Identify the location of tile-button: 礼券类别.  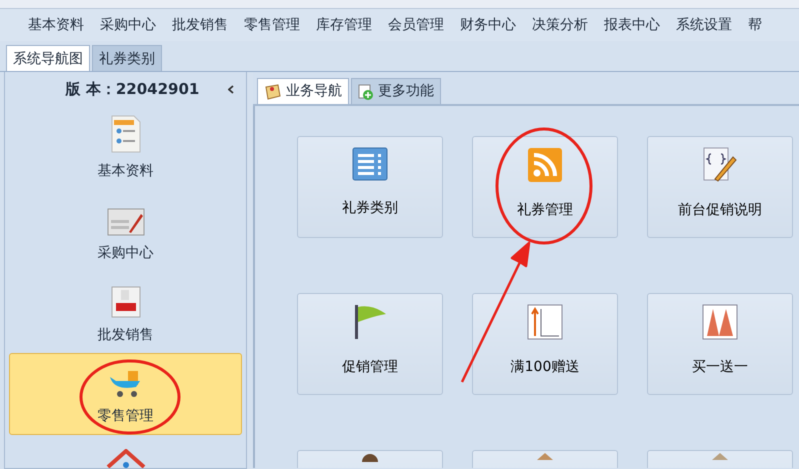
(370, 187).